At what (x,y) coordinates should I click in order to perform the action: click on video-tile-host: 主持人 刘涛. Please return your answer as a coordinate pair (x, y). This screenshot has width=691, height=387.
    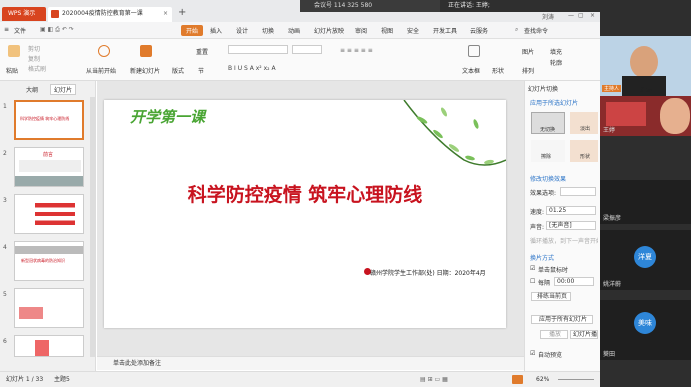
    Looking at the image, I should click on (645, 66).